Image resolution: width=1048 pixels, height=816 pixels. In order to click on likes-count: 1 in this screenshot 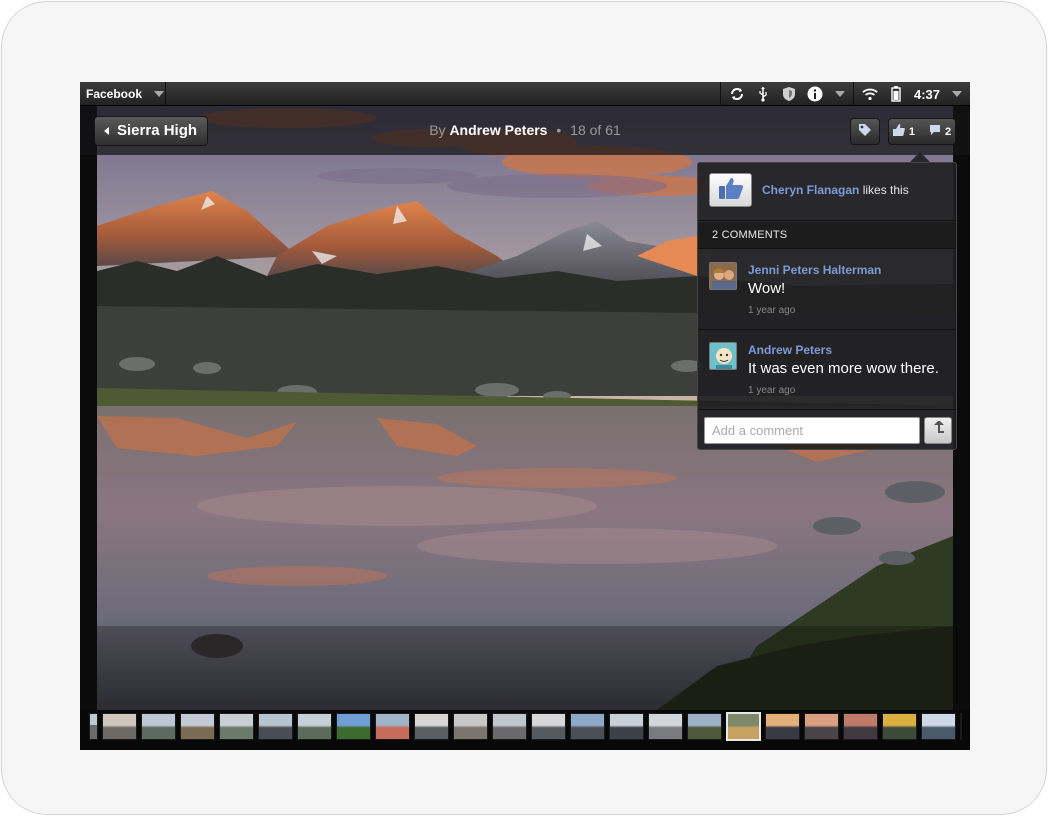, I will do `click(911, 131)`.